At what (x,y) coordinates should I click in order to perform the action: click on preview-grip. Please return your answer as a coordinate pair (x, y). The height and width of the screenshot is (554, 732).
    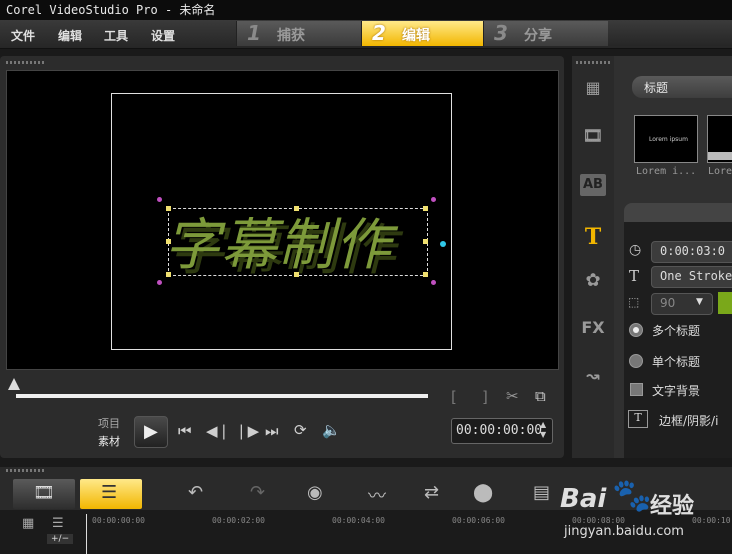
    Looking at the image, I should click on (26, 62).